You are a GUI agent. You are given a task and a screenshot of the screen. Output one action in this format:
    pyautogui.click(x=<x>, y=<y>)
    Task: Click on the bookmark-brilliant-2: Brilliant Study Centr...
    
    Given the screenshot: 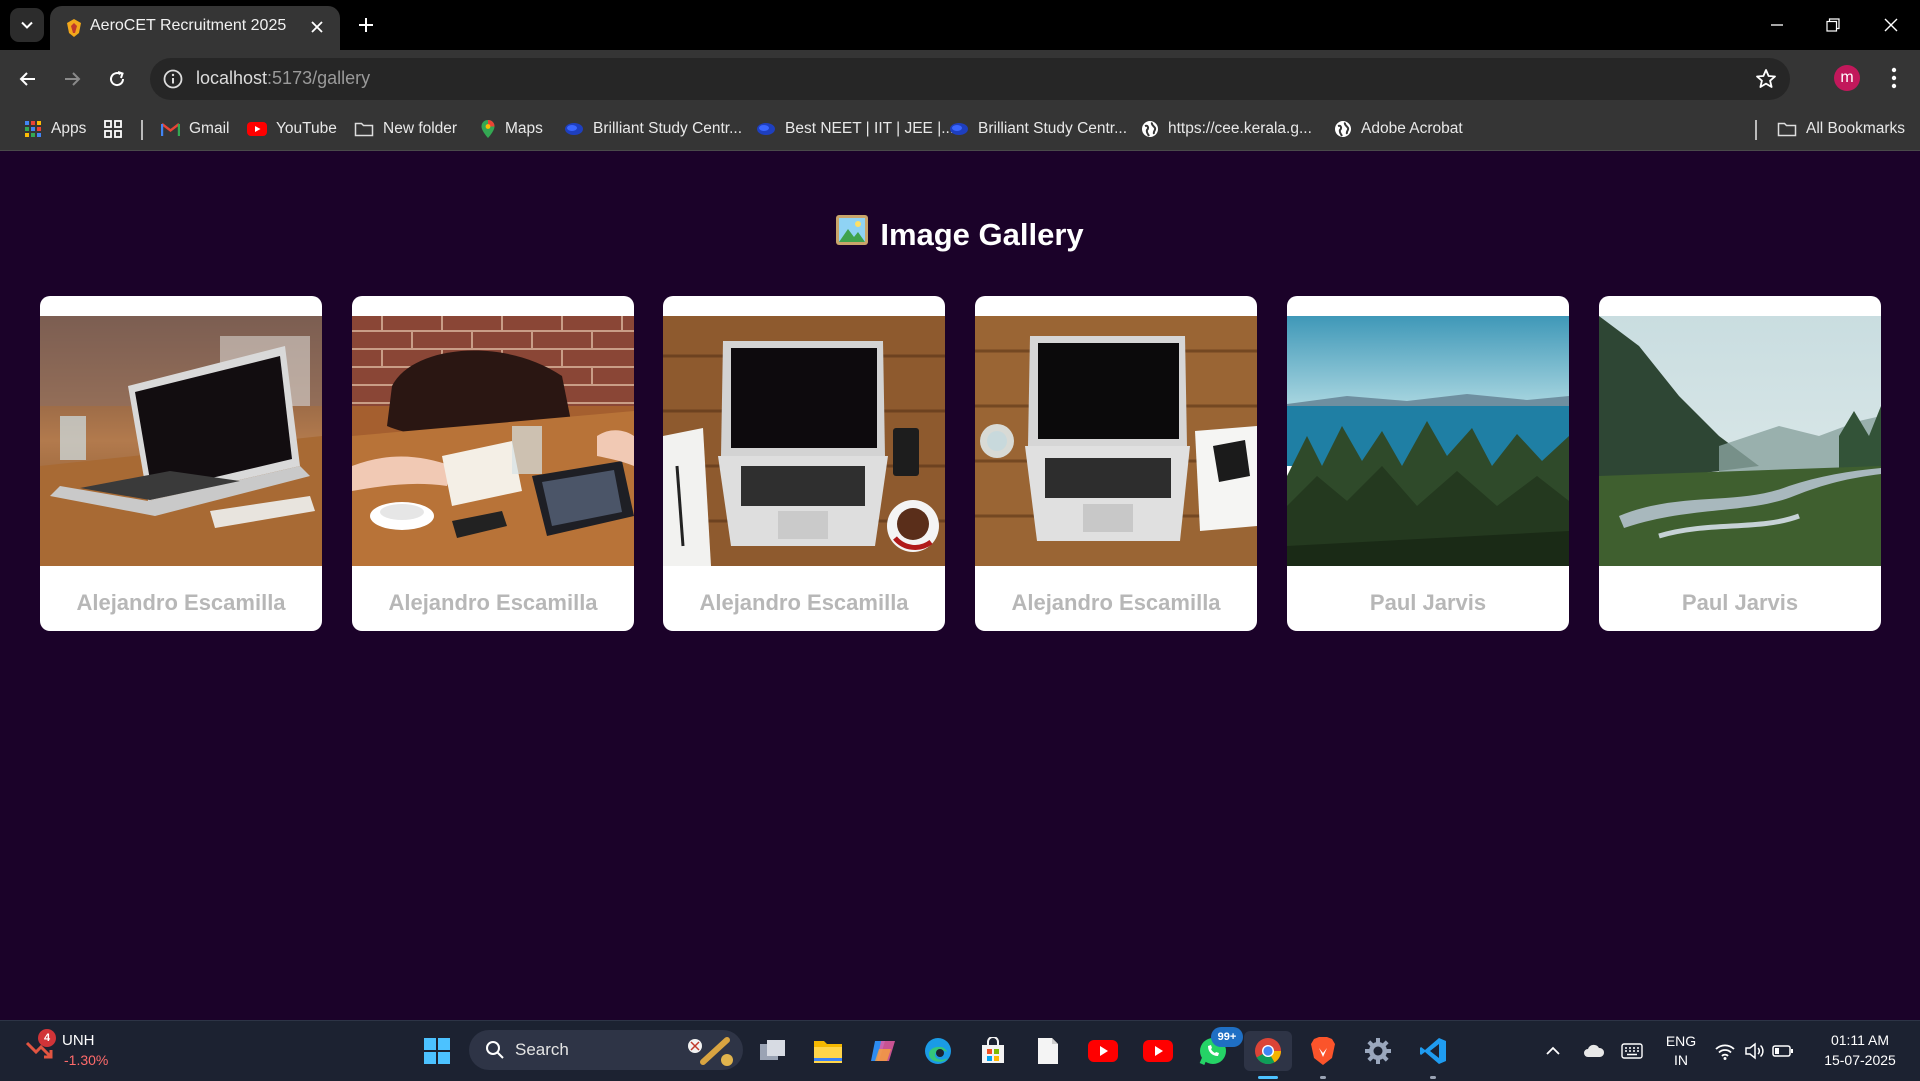 What is the action you would take?
    pyautogui.click(x=1038, y=129)
    